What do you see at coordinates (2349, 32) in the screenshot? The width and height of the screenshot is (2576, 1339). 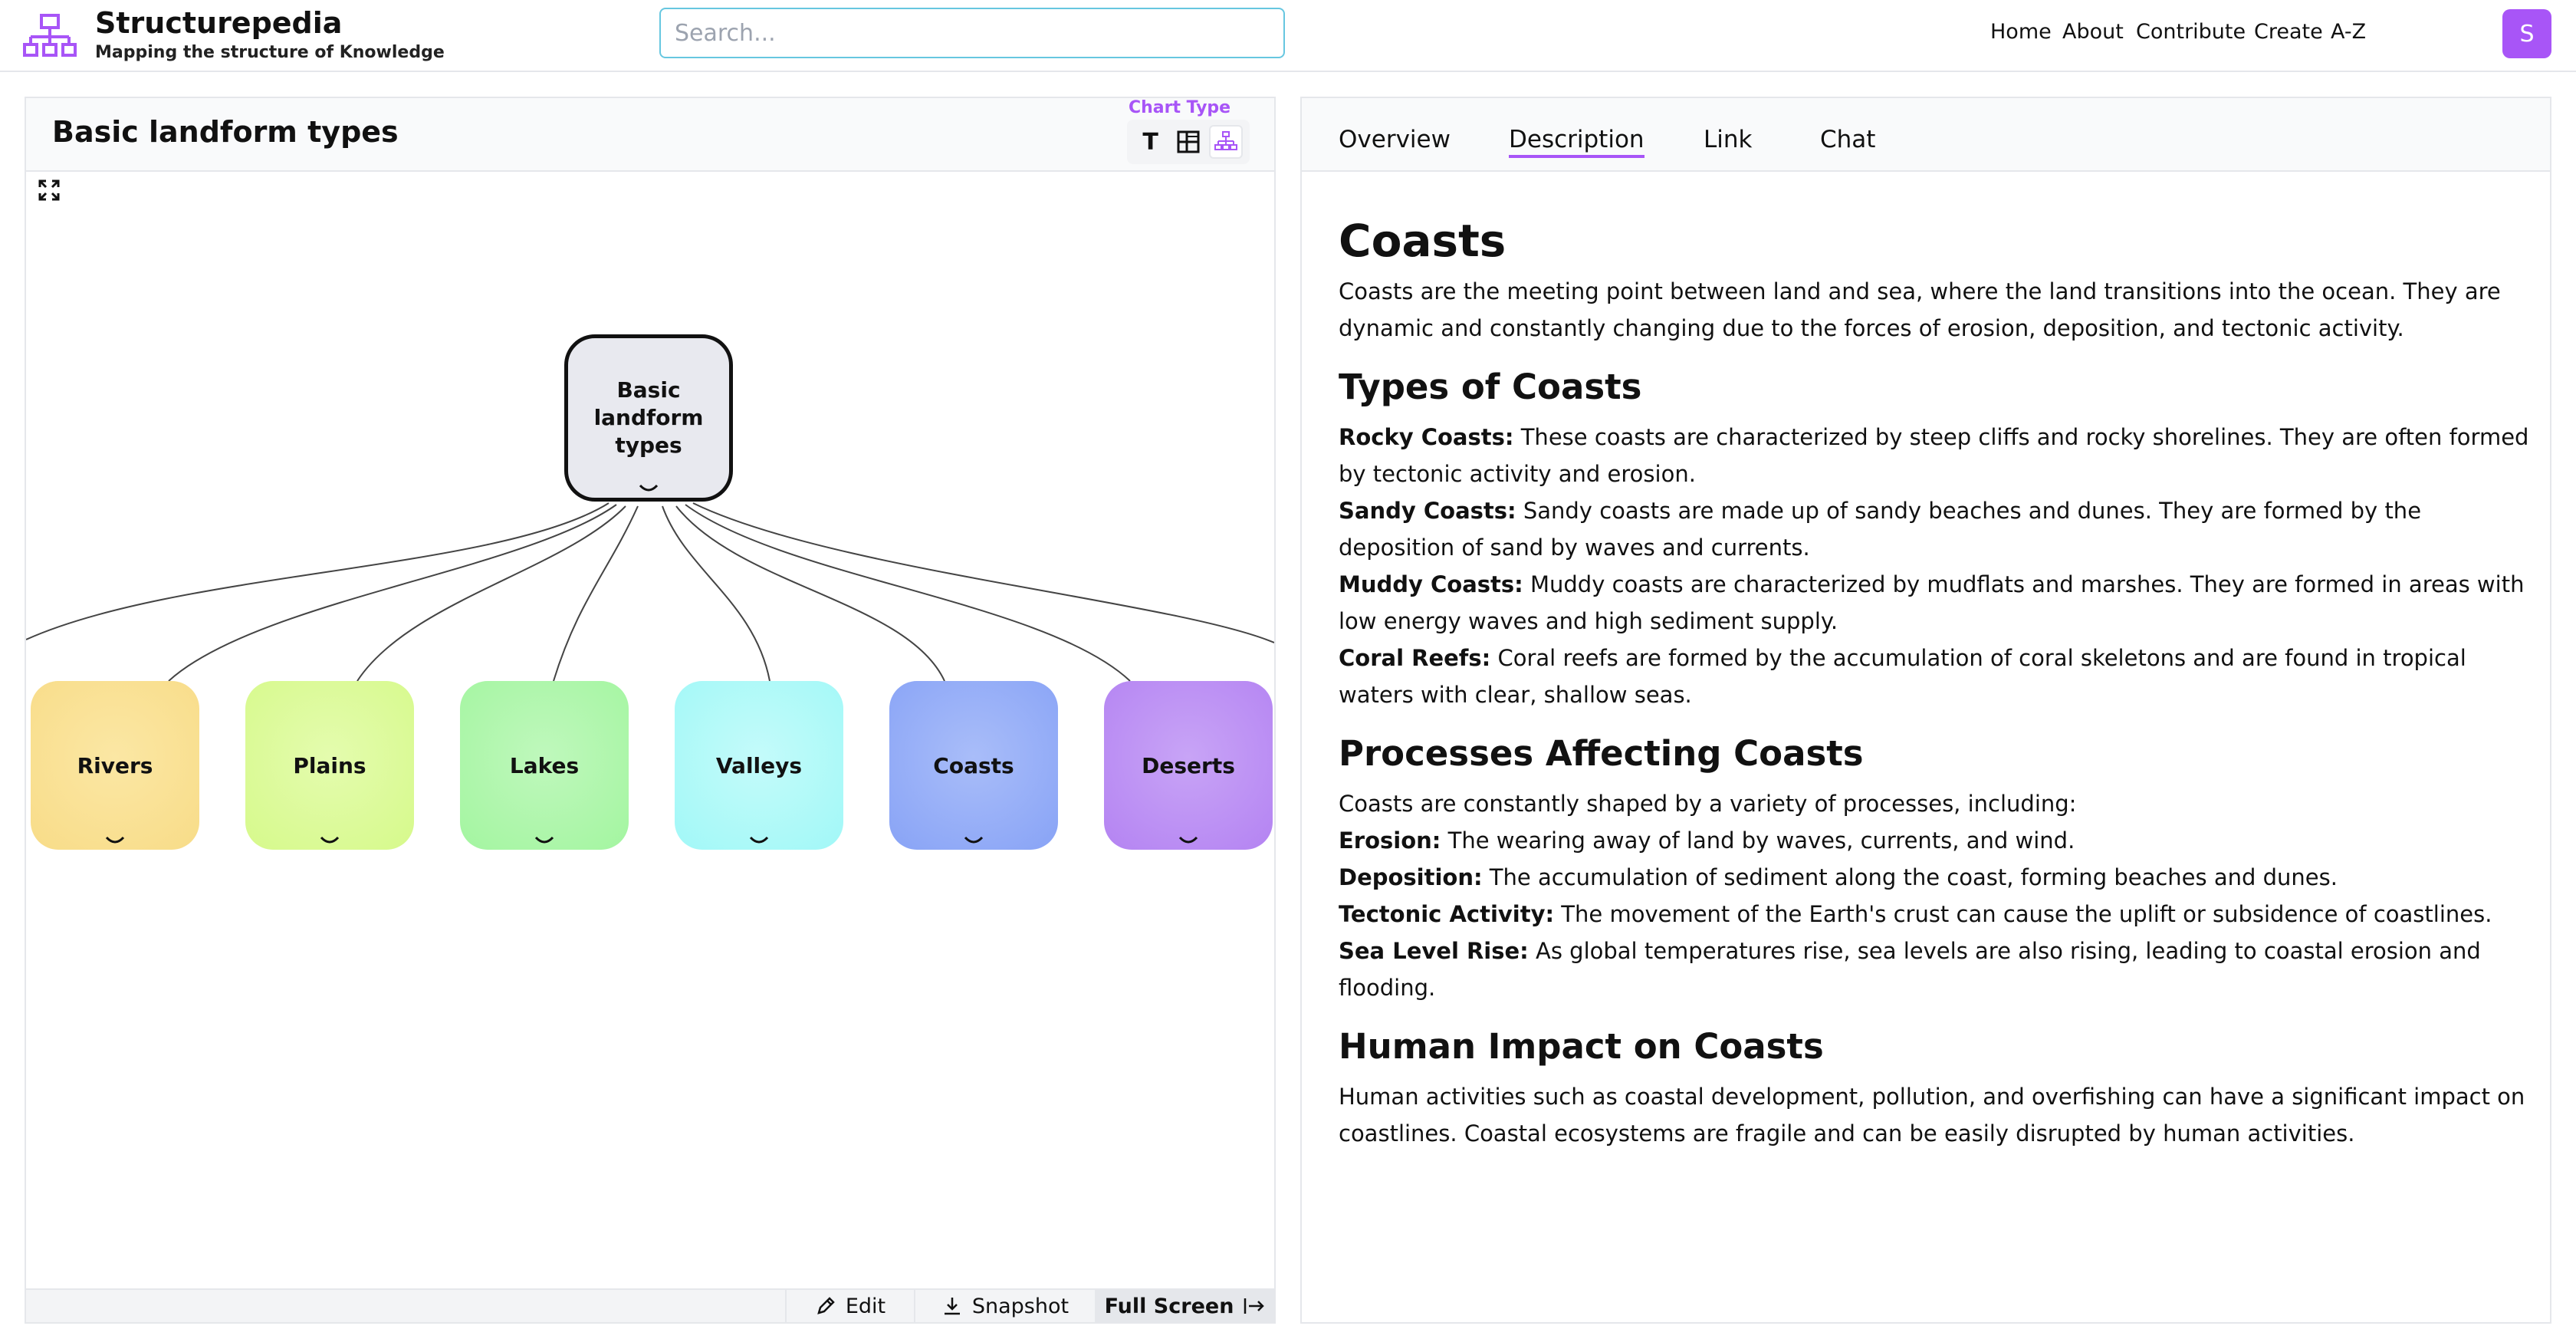 I see `nav-a-z: A-Z` at bounding box center [2349, 32].